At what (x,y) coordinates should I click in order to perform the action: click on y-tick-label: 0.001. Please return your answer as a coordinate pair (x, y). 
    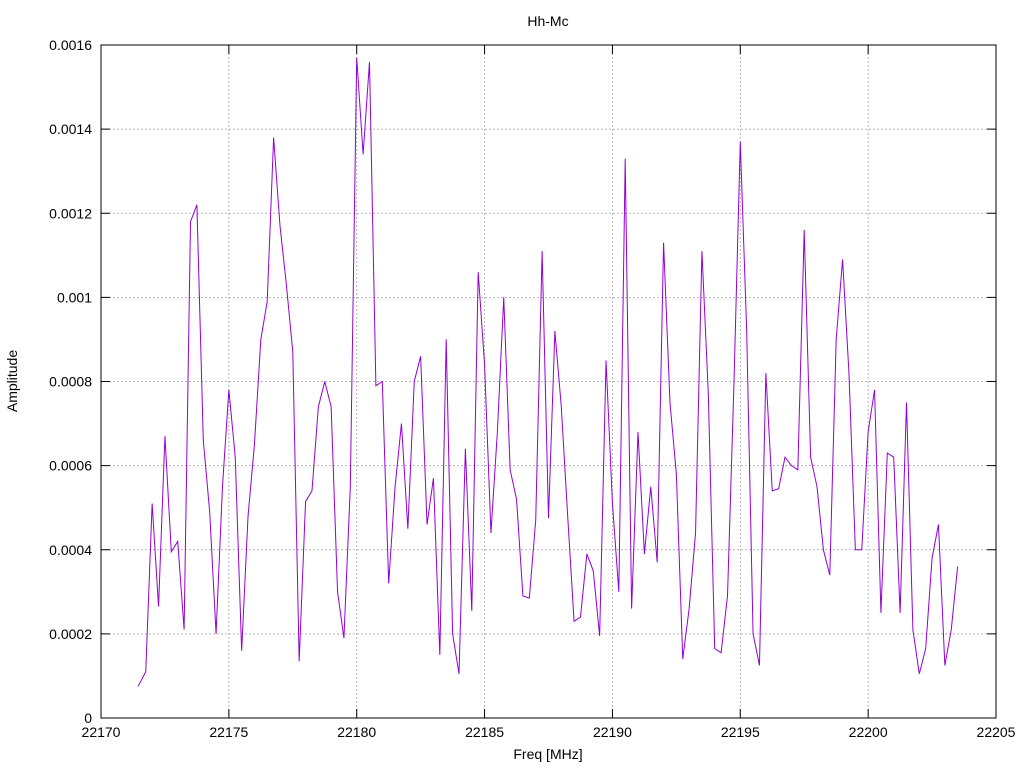
    Looking at the image, I should click on (74, 297).